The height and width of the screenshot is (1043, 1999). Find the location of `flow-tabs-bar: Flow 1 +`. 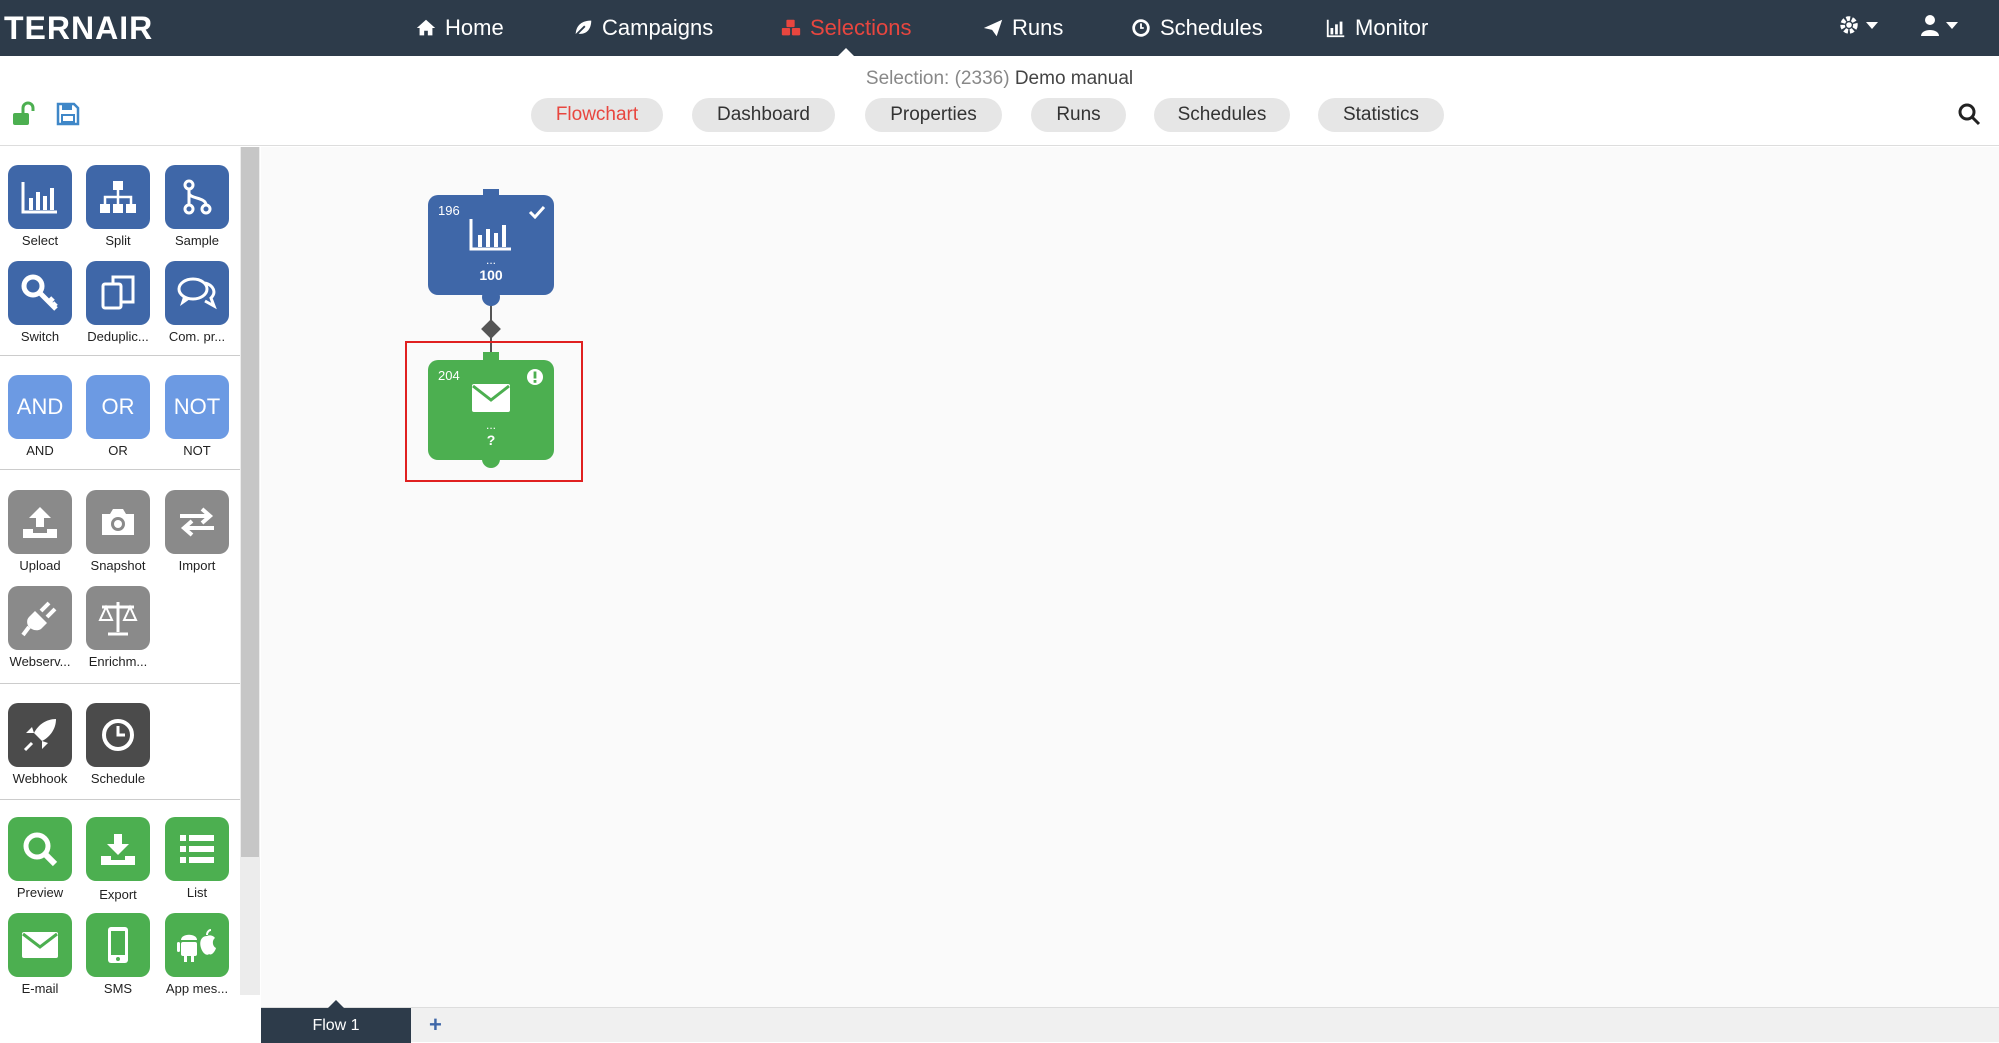

flow-tabs-bar: Flow 1 + is located at coordinates (1130, 1021).